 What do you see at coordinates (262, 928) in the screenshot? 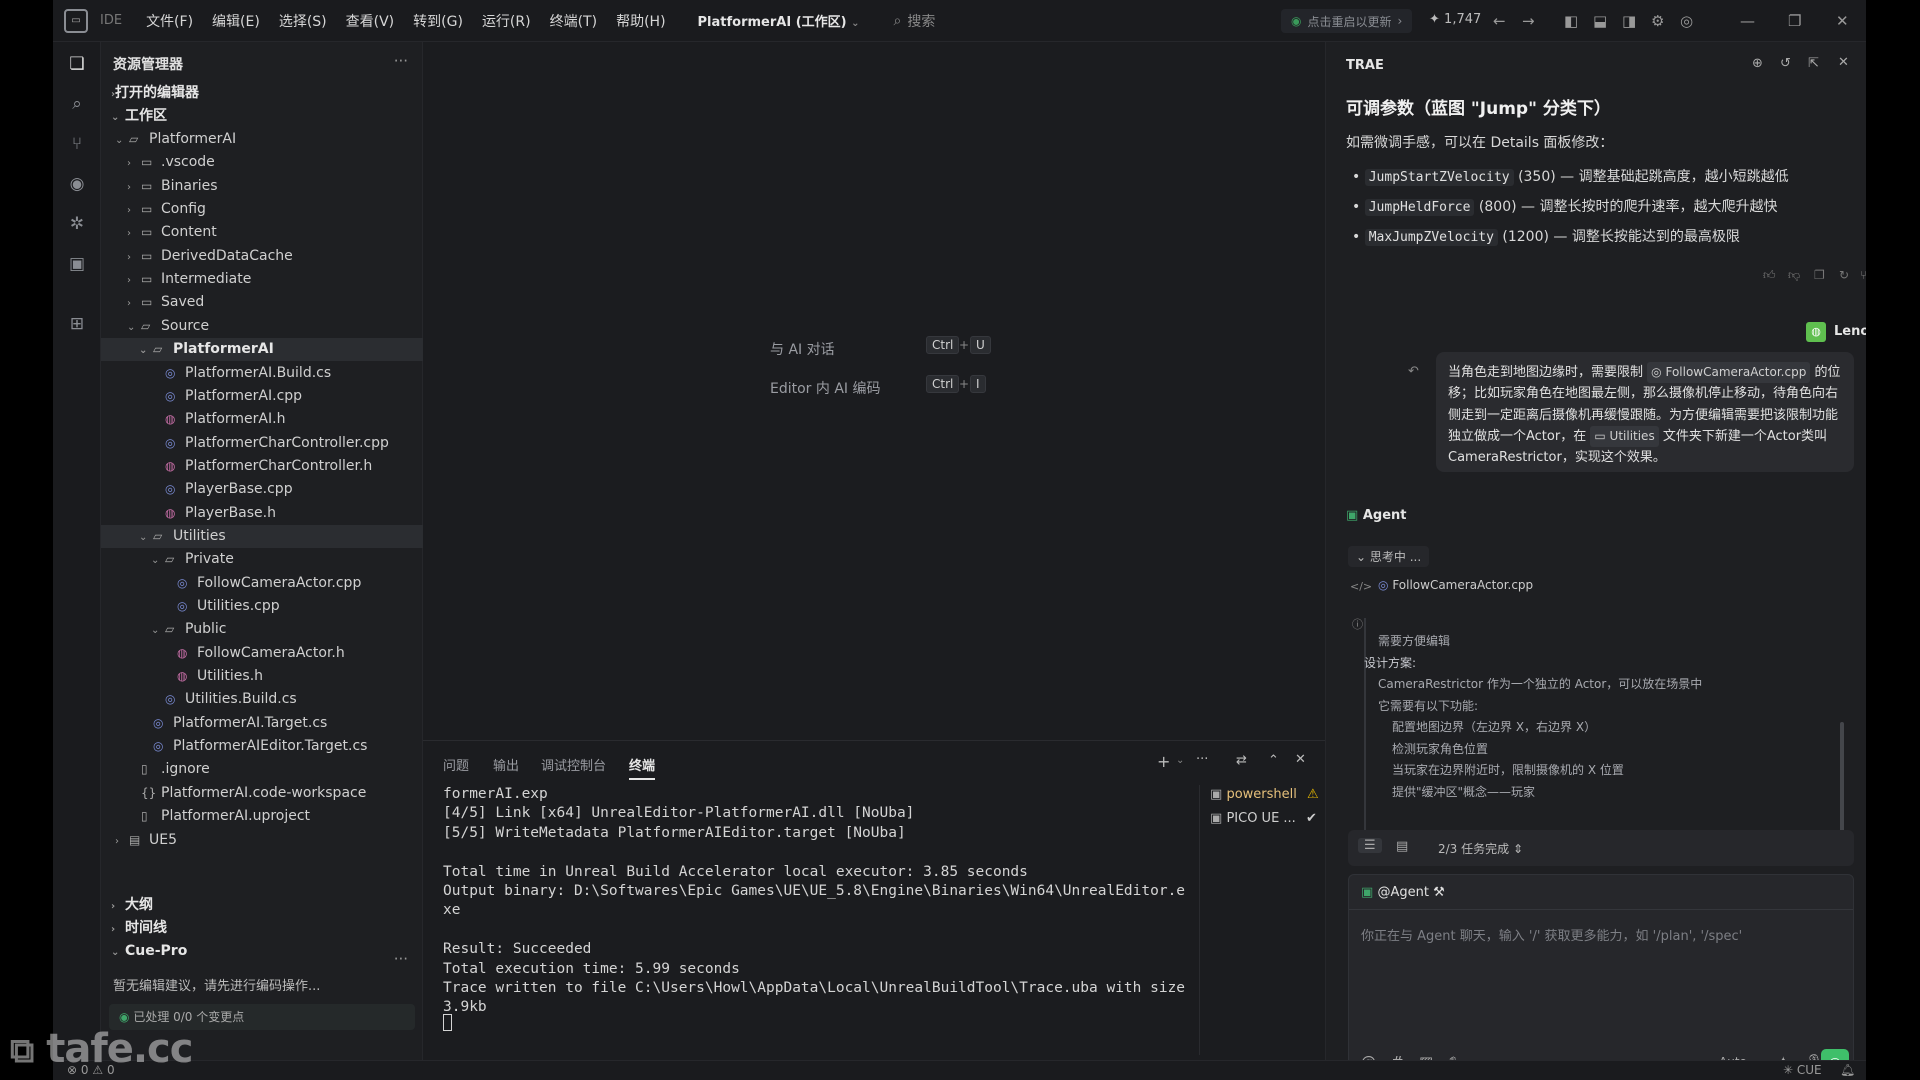
I see `timeline-section: › 时间线` at bounding box center [262, 928].